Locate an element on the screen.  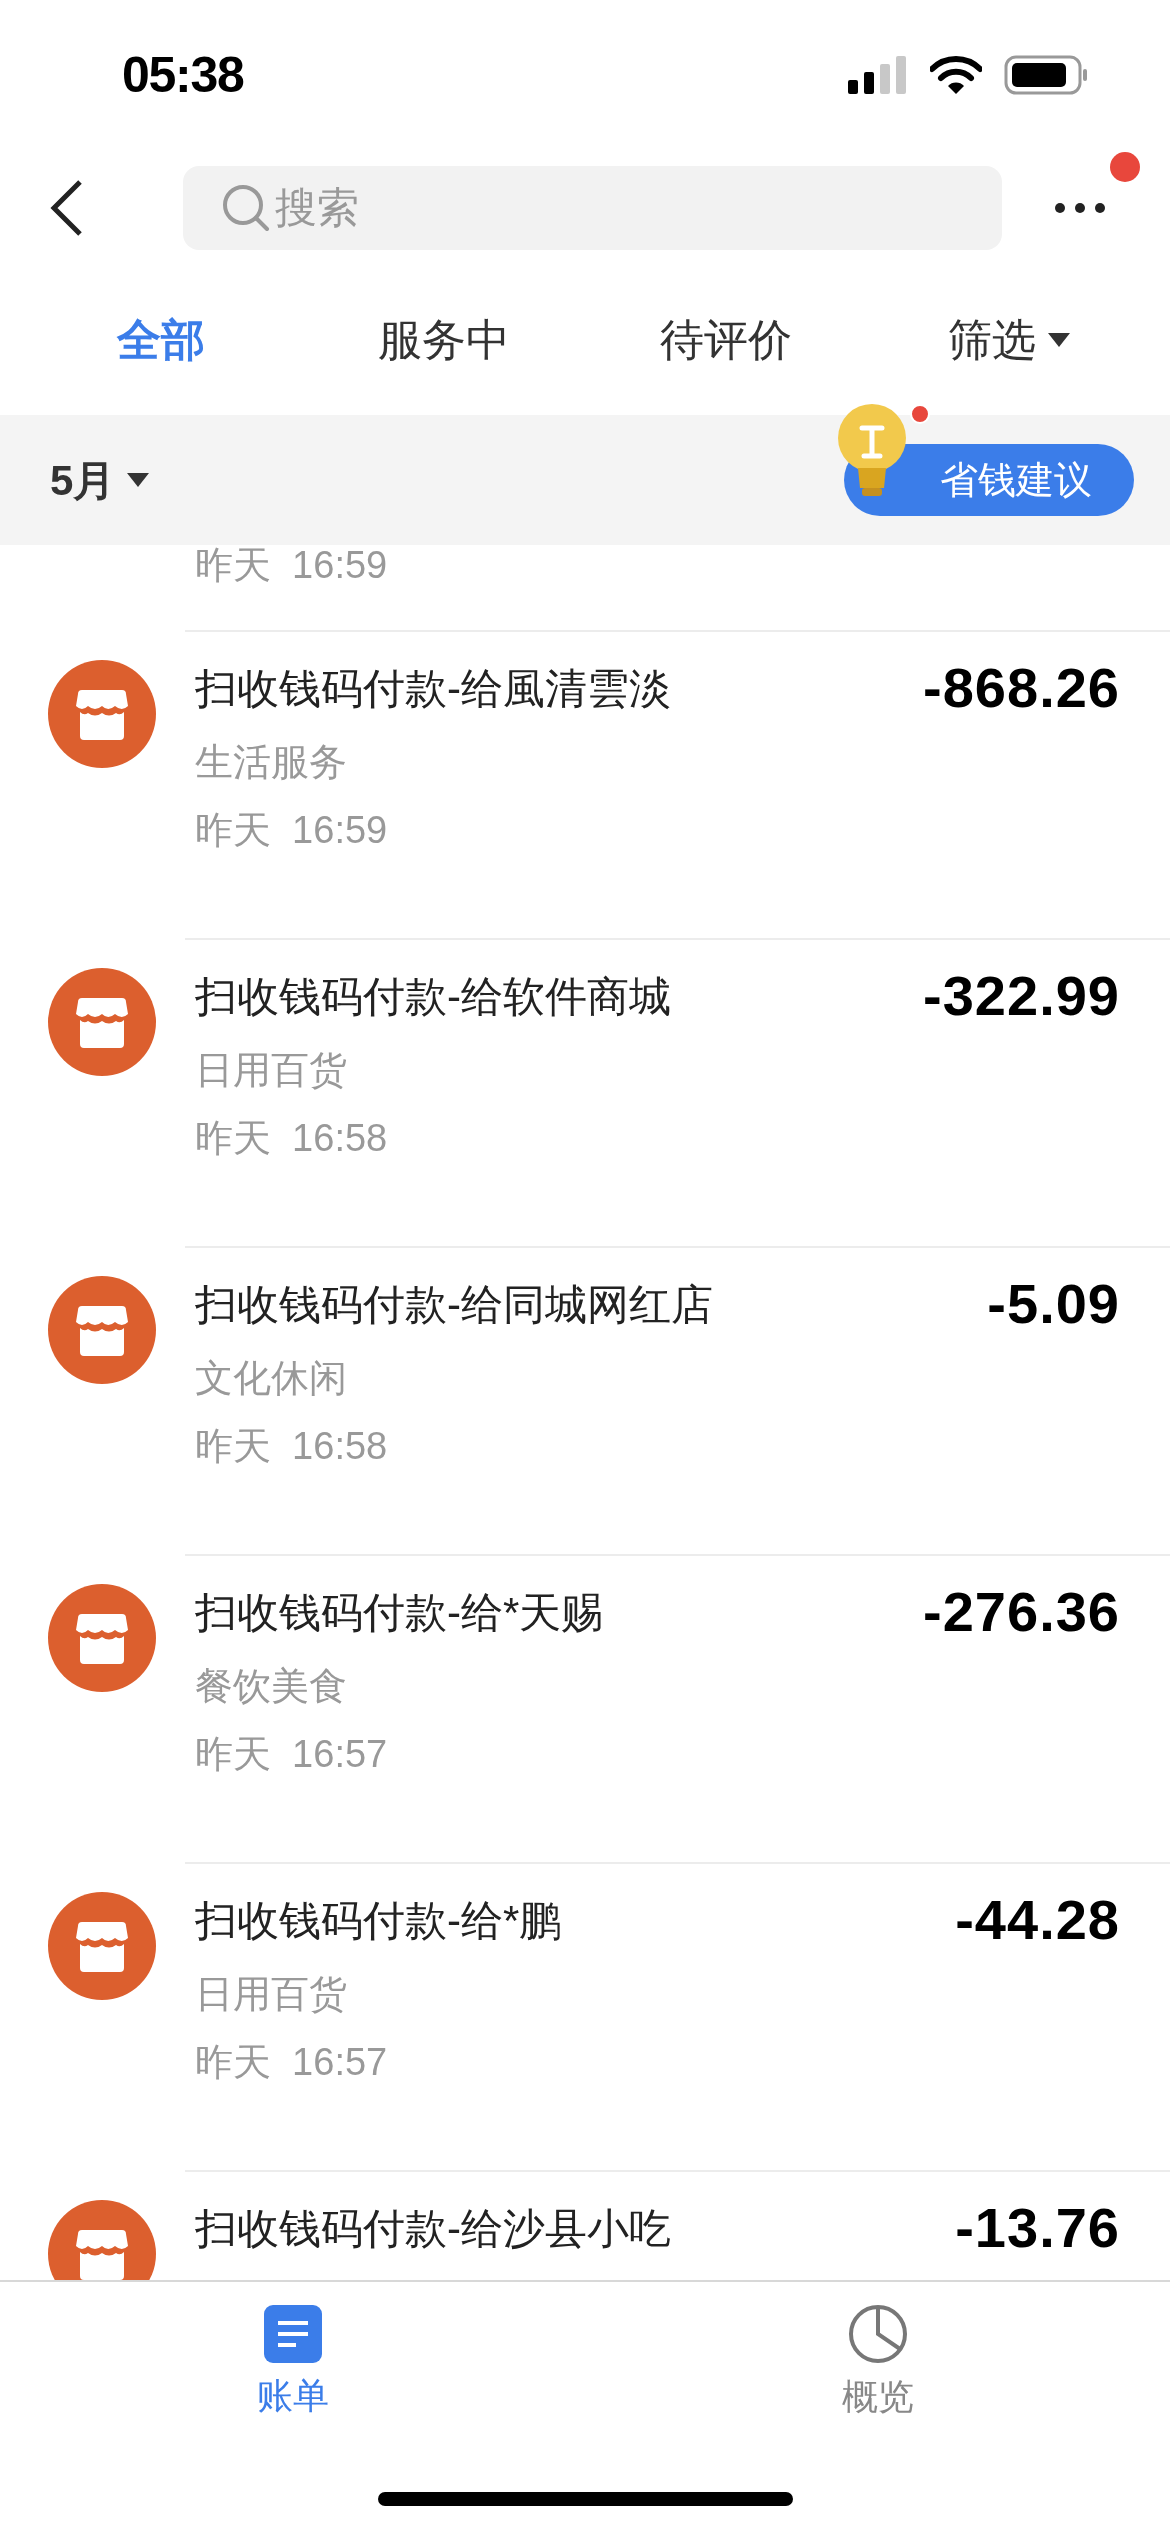
month-dropdown: 5月 is located at coordinates (100, 480).